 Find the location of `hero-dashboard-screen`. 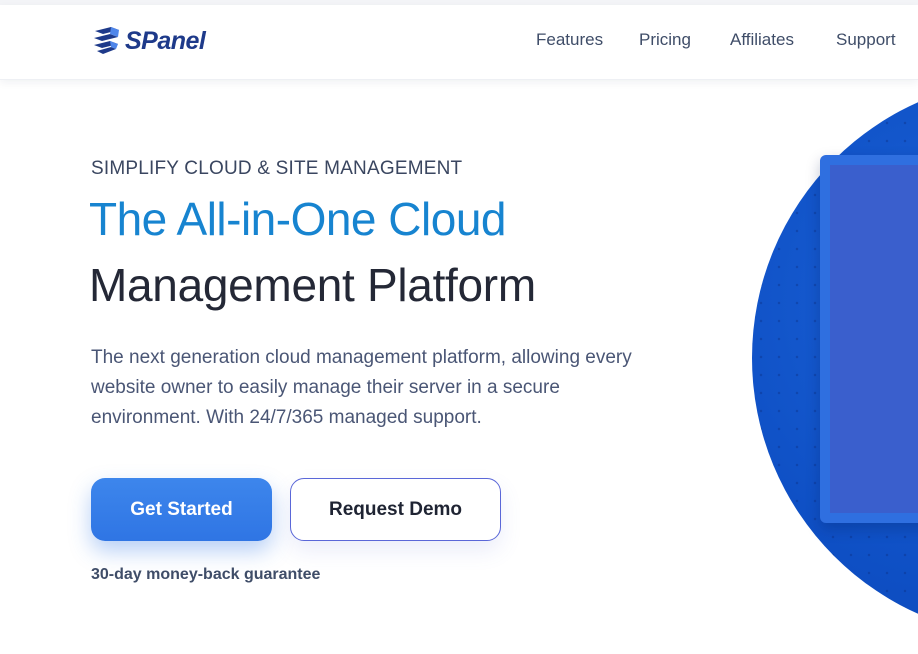

hero-dashboard-screen is located at coordinates (874, 339).